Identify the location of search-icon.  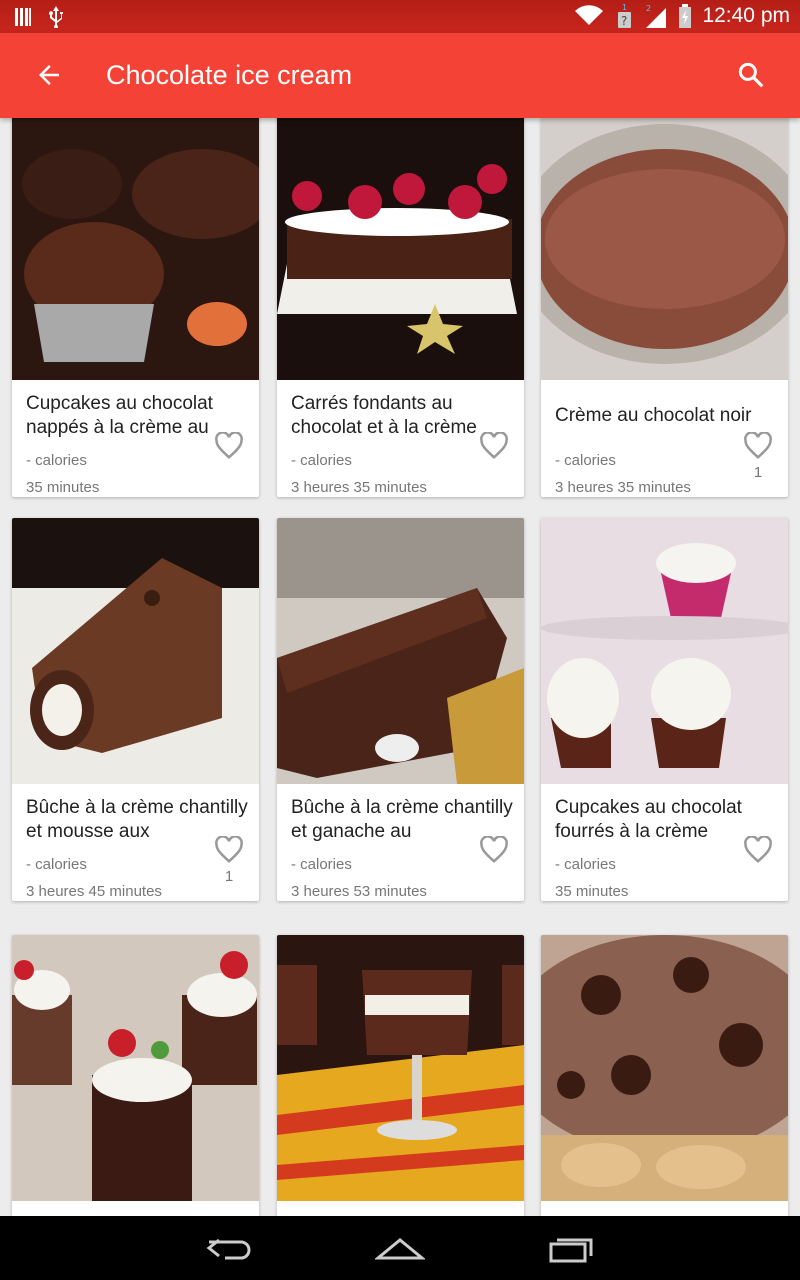
(751, 75).